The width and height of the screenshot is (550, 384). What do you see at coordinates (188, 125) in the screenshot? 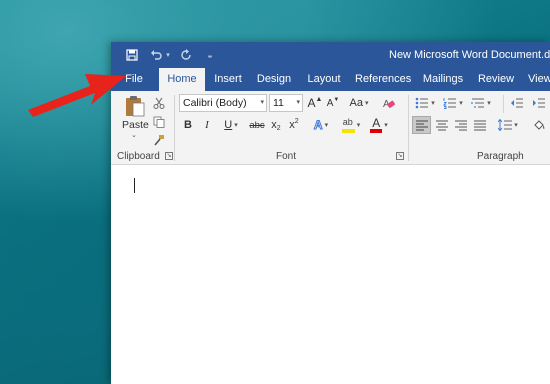
I see `bold-button: B` at bounding box center [188, 125].